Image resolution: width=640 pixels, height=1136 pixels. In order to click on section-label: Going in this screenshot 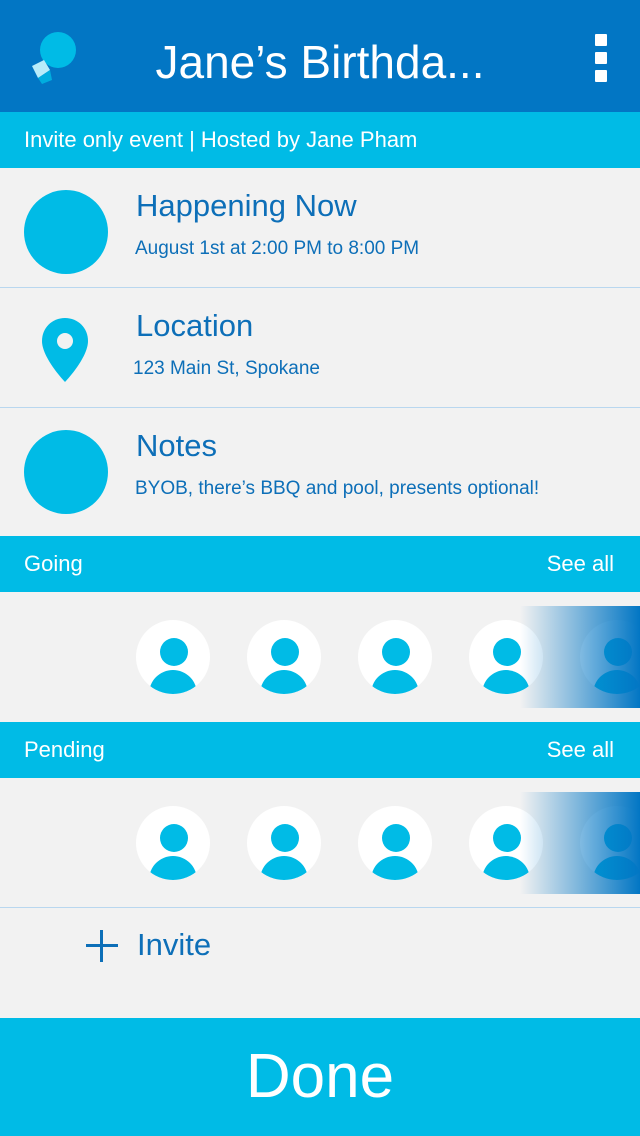, I will do `click(53, 563)`.